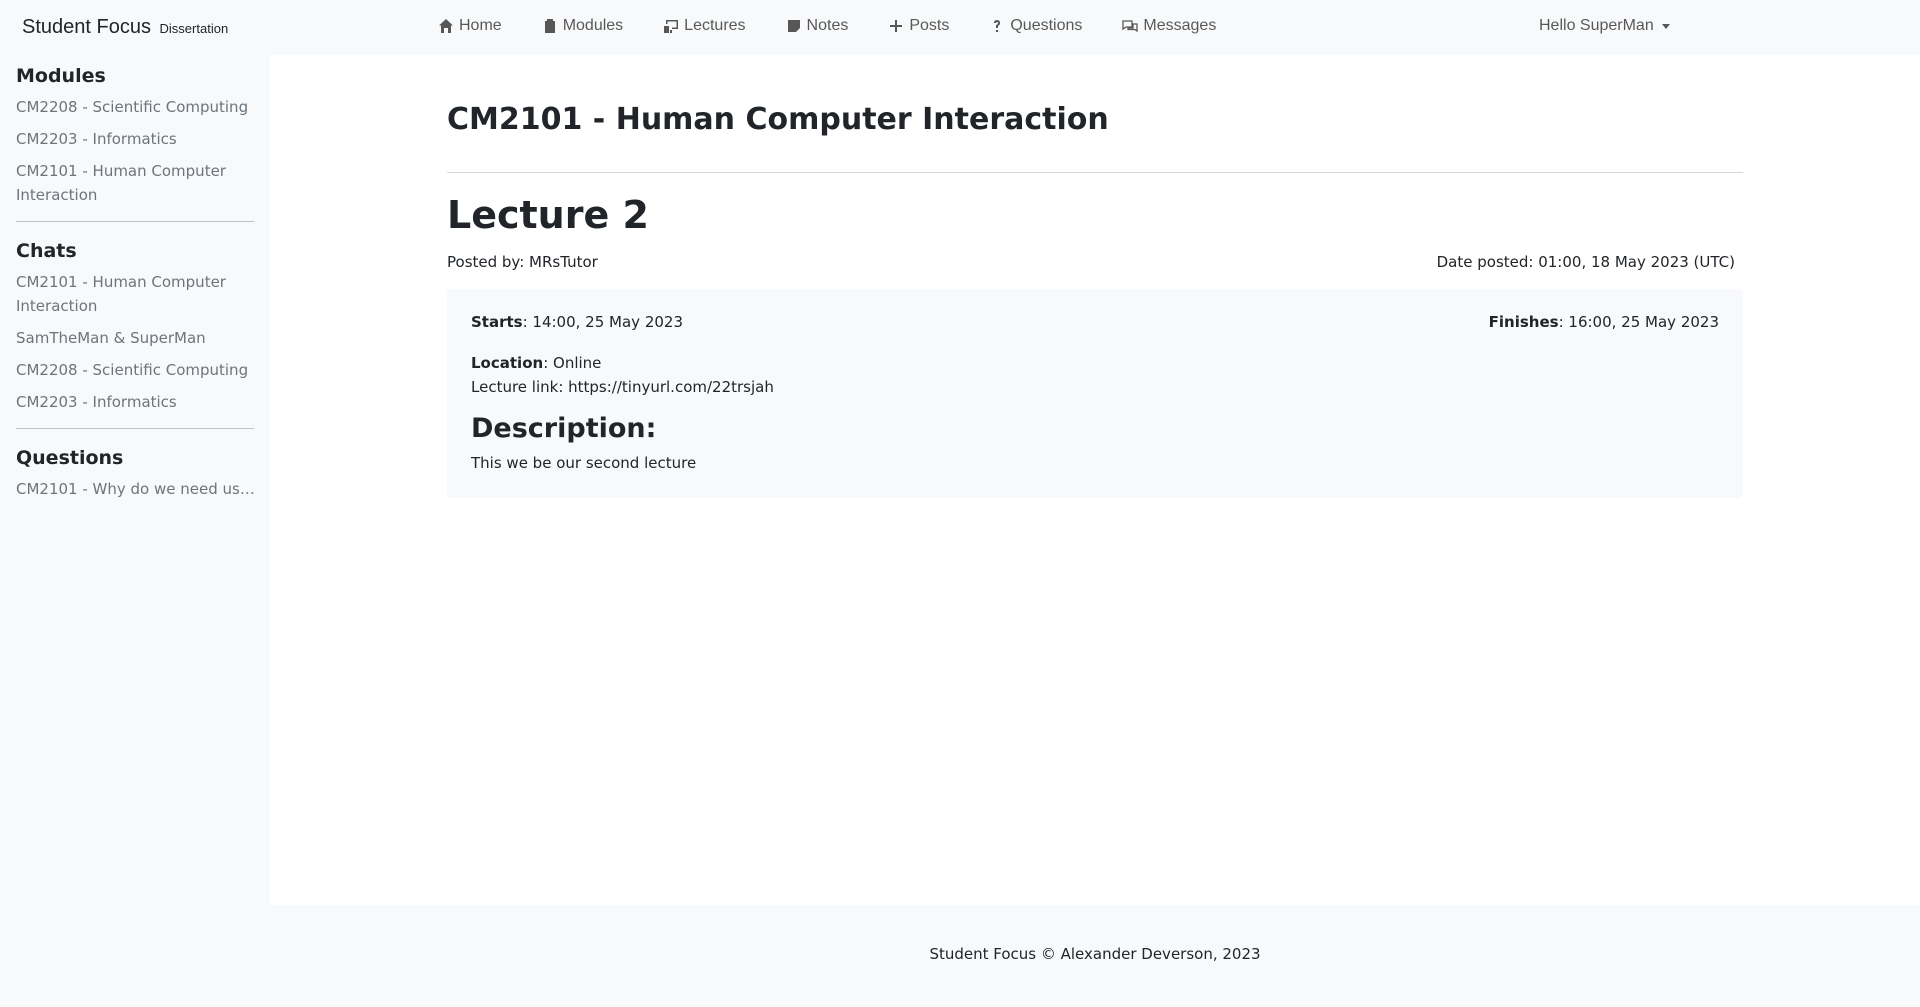 This screenshot has width=1920, height=1007. I want to click on finishes-value: : 16:00, 25 May 2023, so click(1638, 322).